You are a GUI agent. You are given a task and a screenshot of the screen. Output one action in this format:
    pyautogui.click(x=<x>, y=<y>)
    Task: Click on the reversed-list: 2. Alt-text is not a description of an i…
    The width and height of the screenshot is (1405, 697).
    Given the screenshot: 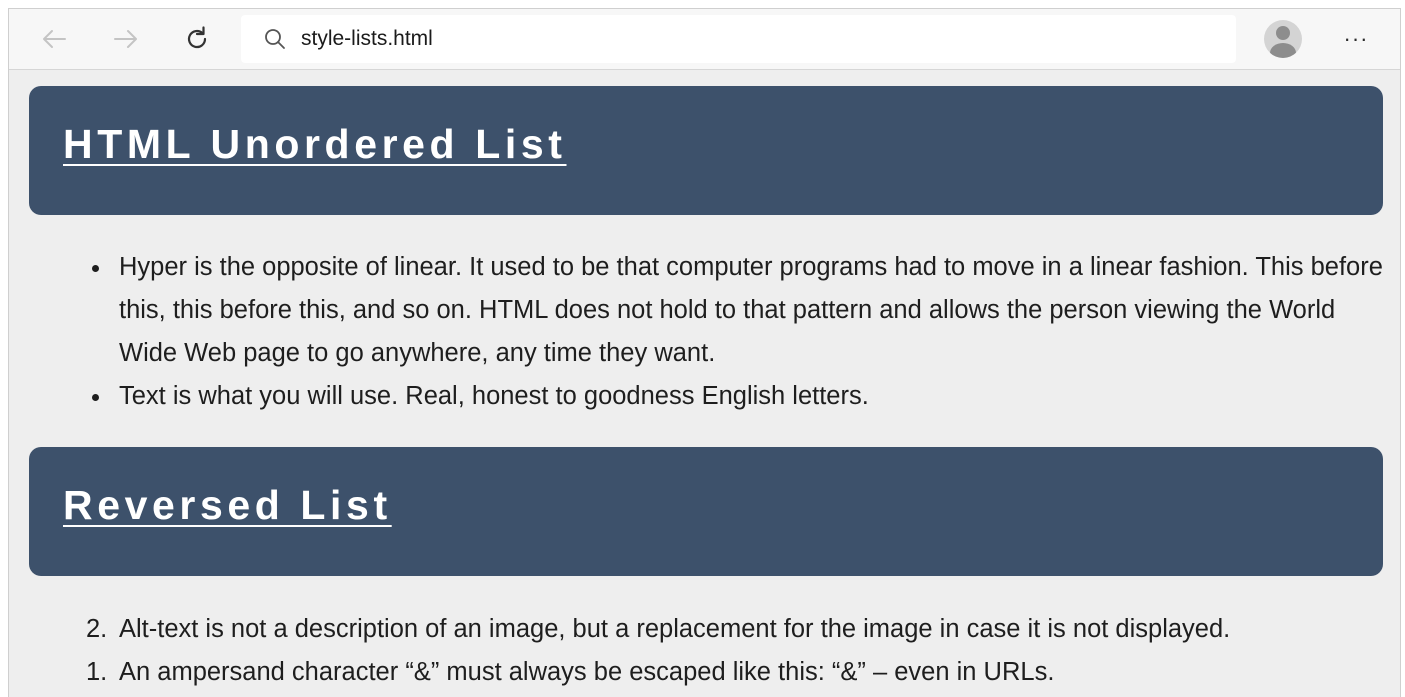 What is the action you would take?
    pyautogui.click(x=737, y=651)
    